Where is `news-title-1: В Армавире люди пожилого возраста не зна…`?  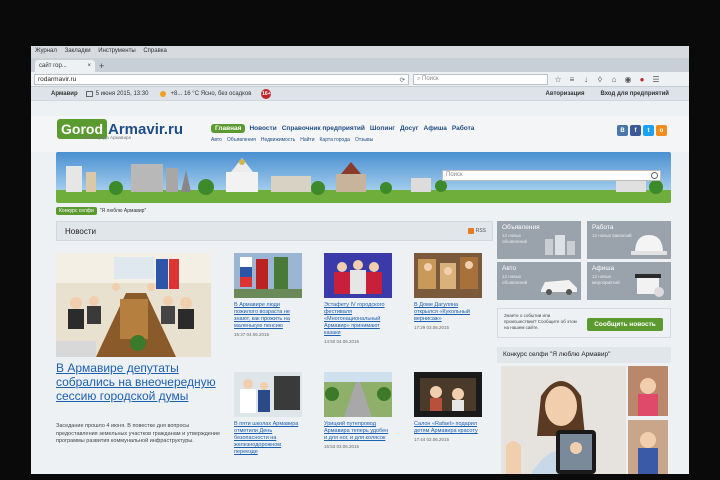
news-title-1: В Армавире люди пожилого возраста не зна… is located at coordinates (268, 316).